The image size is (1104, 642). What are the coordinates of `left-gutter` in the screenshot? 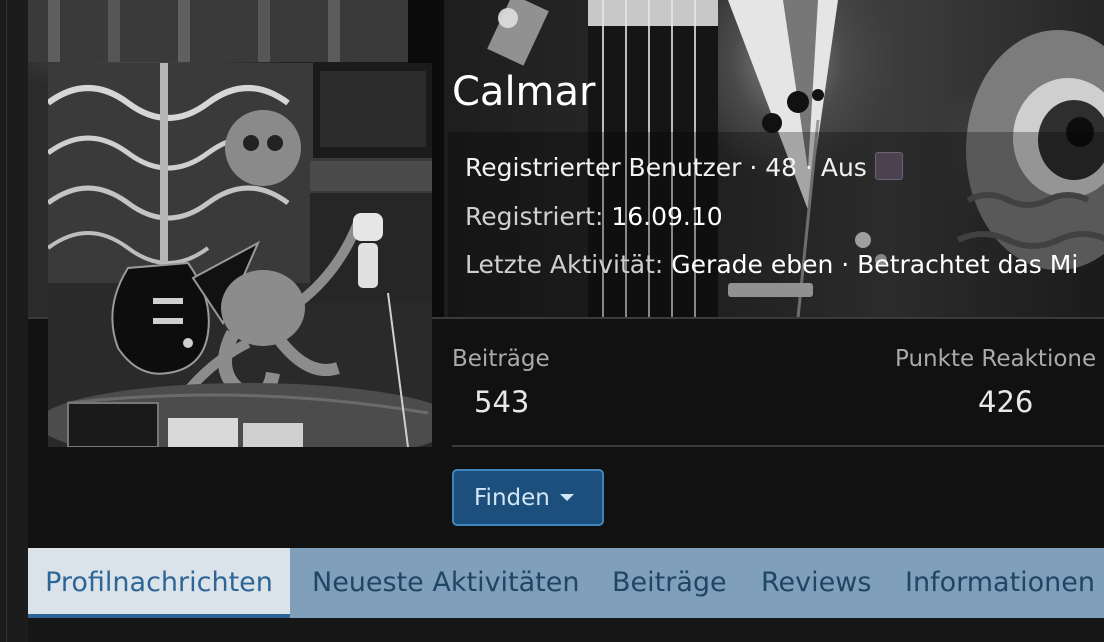 It's located at (14, 321).